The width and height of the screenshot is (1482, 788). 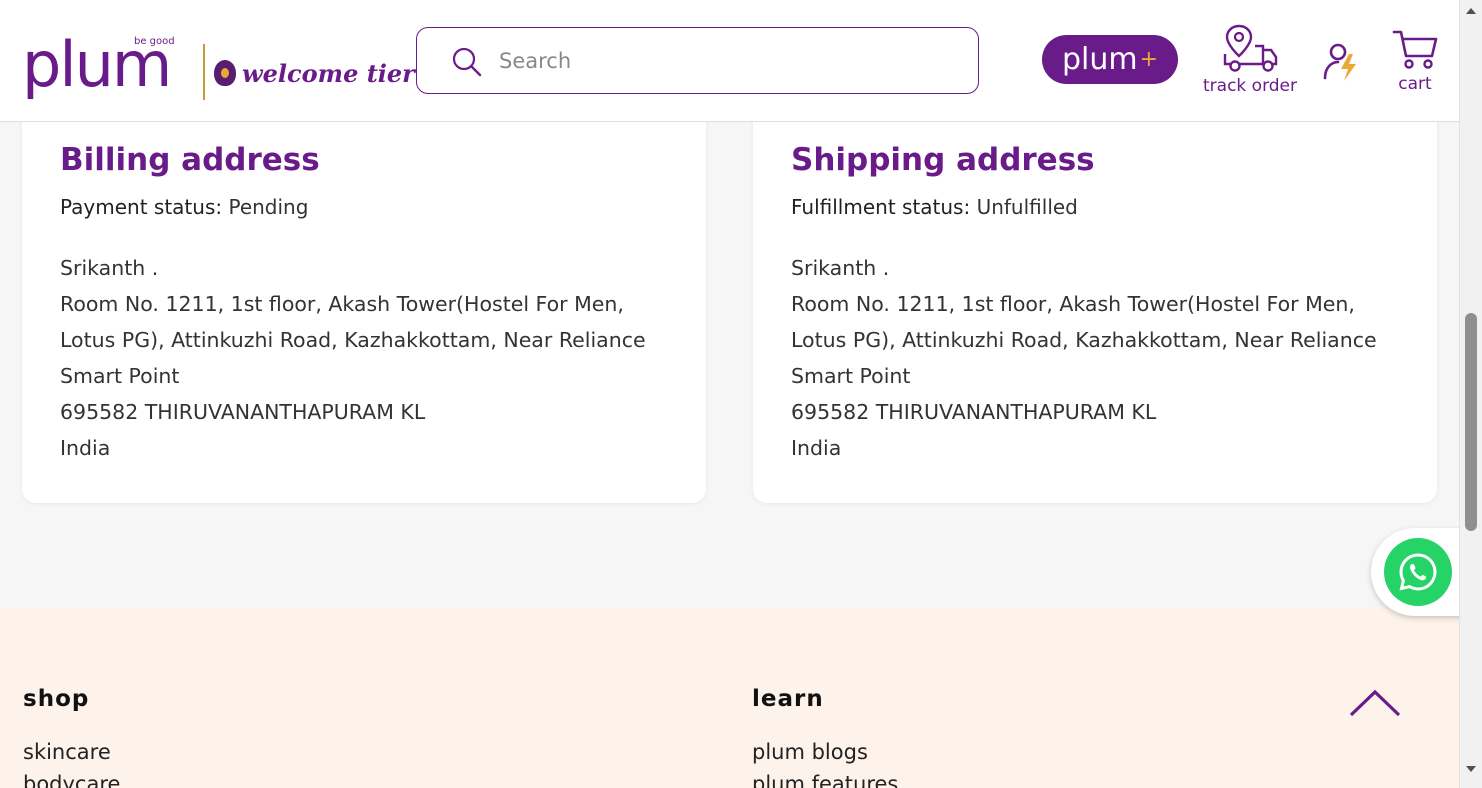 What do you see at coordinates (1027, 207) in the screenshot?
I see `fulfillment-status-value: Unfulfilled` at bounding box center [1027, 207].